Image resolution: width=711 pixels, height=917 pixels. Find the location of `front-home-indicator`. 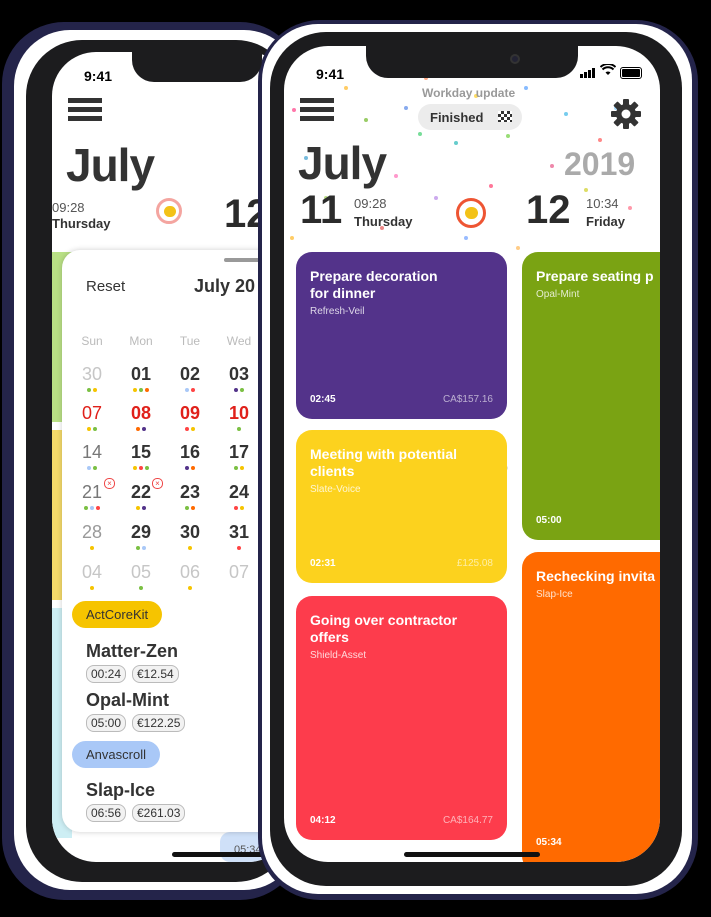

front-home-indicator is located at coordinates (472, 854).